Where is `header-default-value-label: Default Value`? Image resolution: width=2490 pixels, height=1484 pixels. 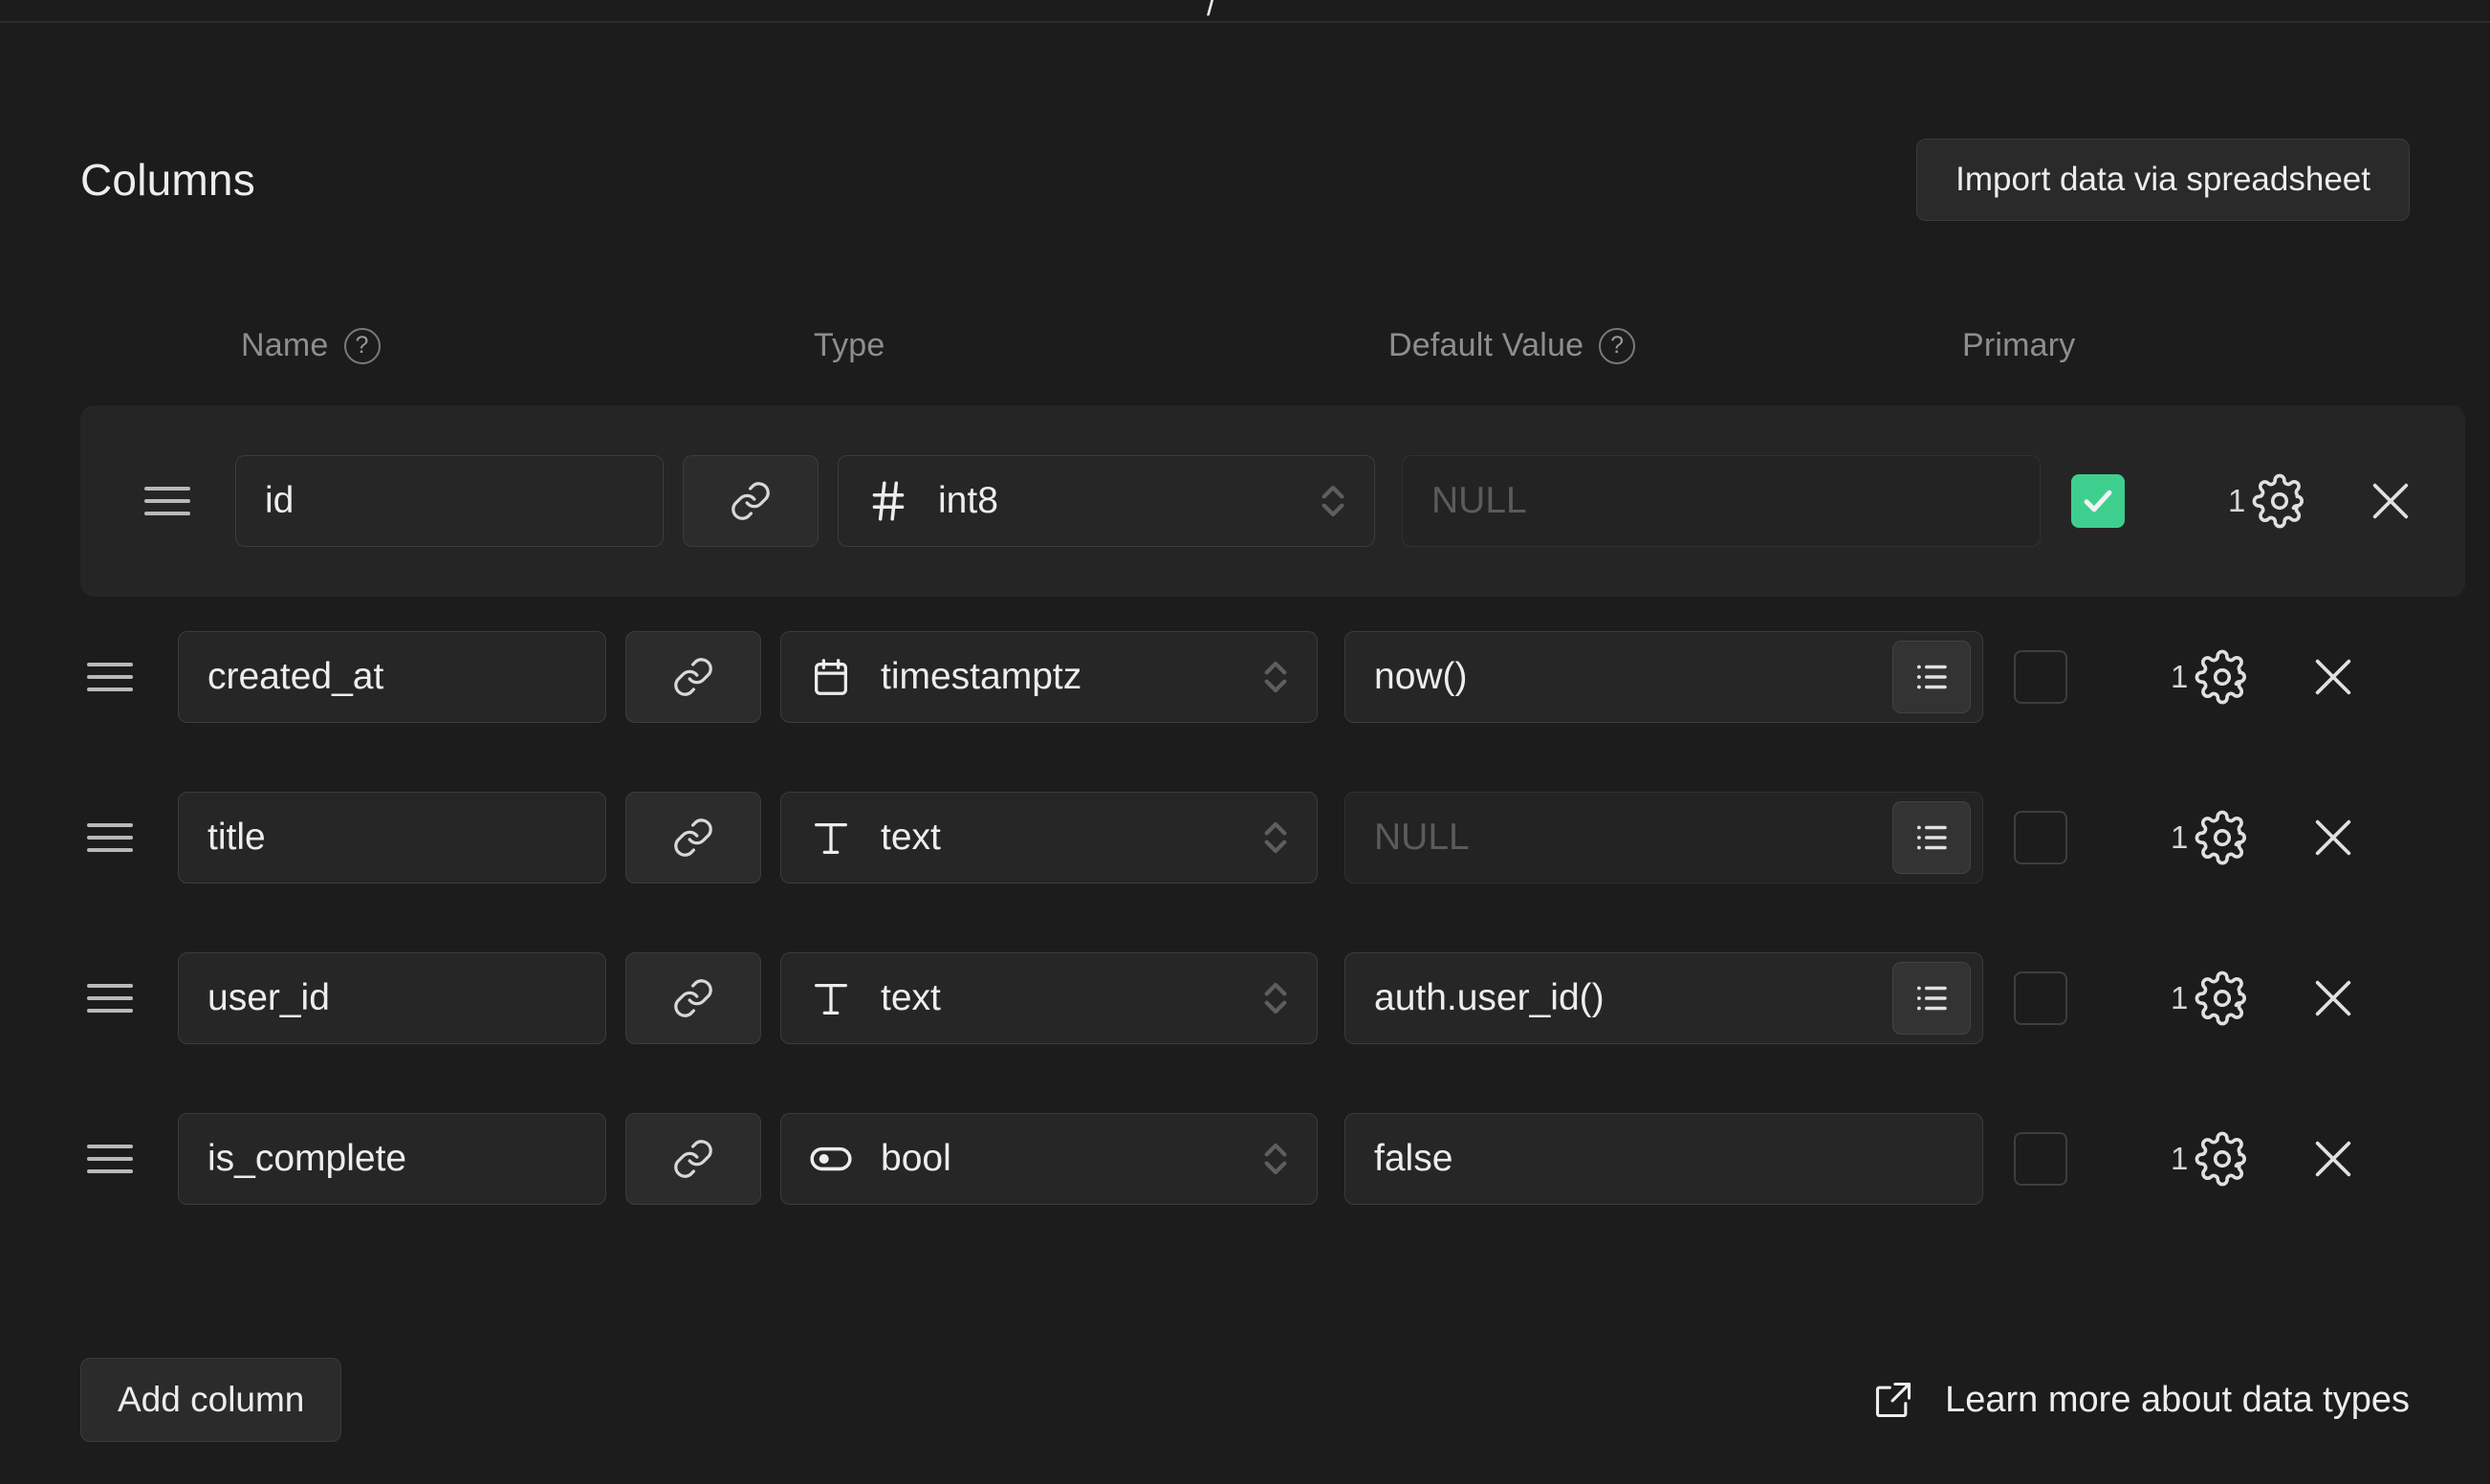 header-default-value-label: Default Value is located at coordinates (1486, 345).